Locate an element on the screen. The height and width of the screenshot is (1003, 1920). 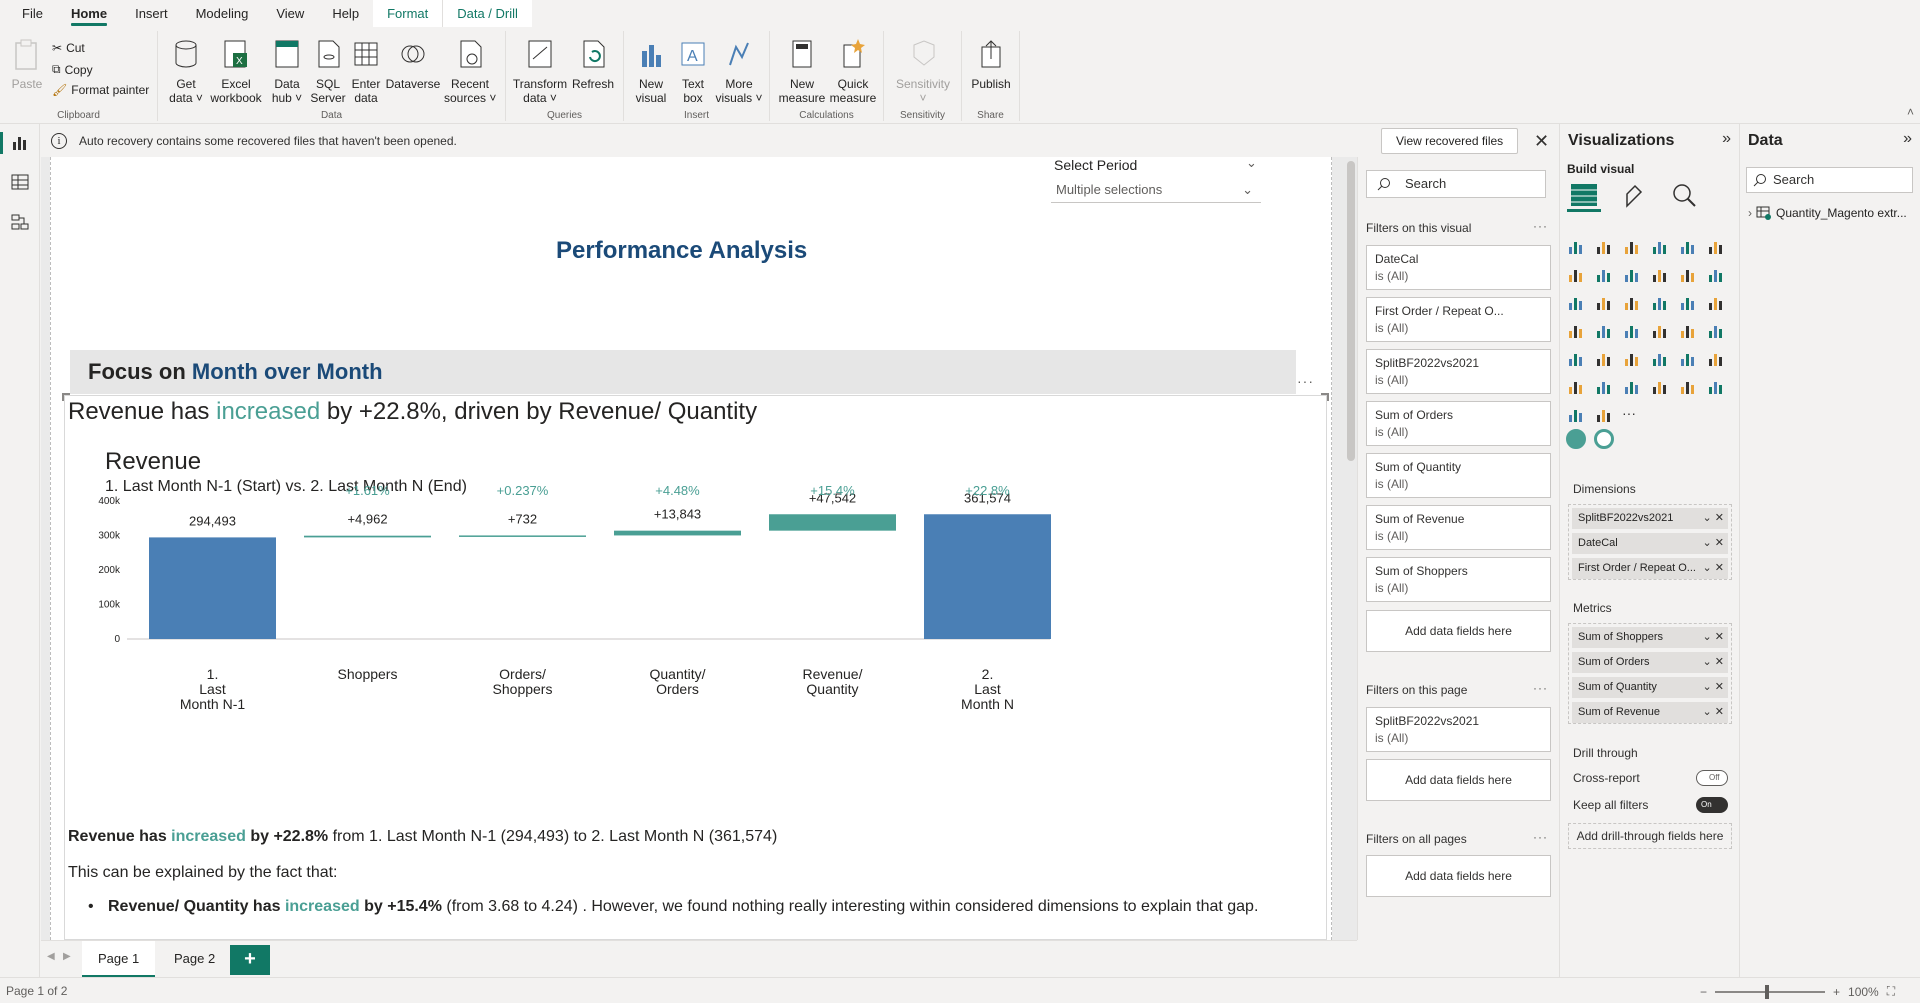
area-visual-icon is located at coordinates (1604, 275).